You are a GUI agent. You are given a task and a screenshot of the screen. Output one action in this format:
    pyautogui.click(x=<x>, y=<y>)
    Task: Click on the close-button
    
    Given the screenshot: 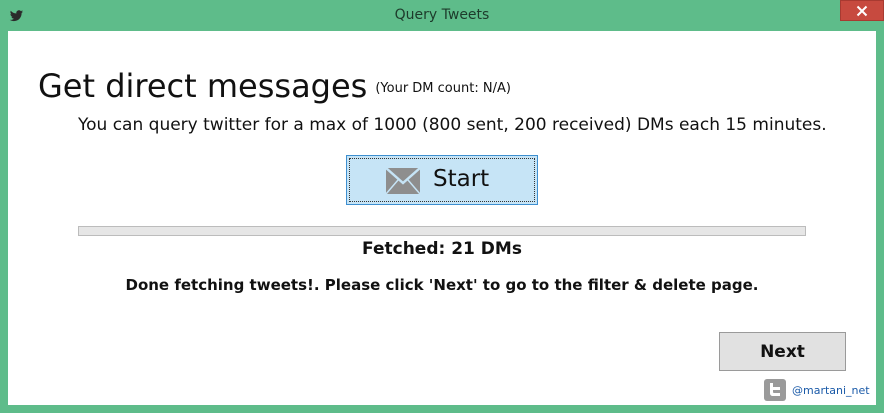 What is the action you would take?
    pyautogui.click(x=862, y=10)
    